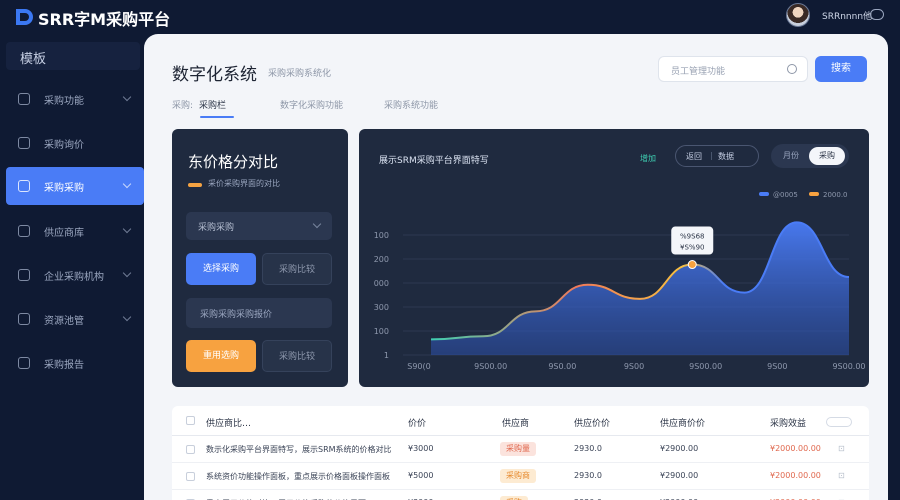  Describe the element at coordinates (692, 237) in the screenshot. I see `tooltip-line: %9S68` at that location.